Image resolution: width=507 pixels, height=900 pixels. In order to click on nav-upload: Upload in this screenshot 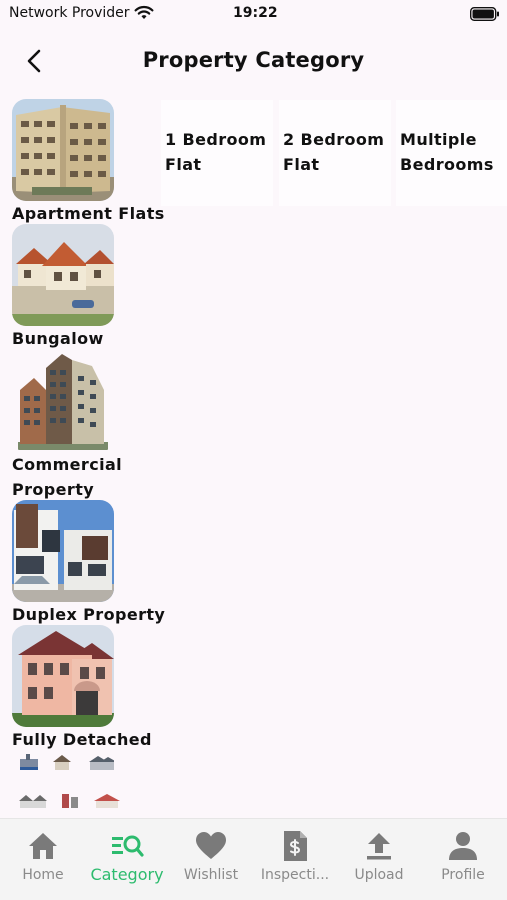, I will do `click(379, 856)`.